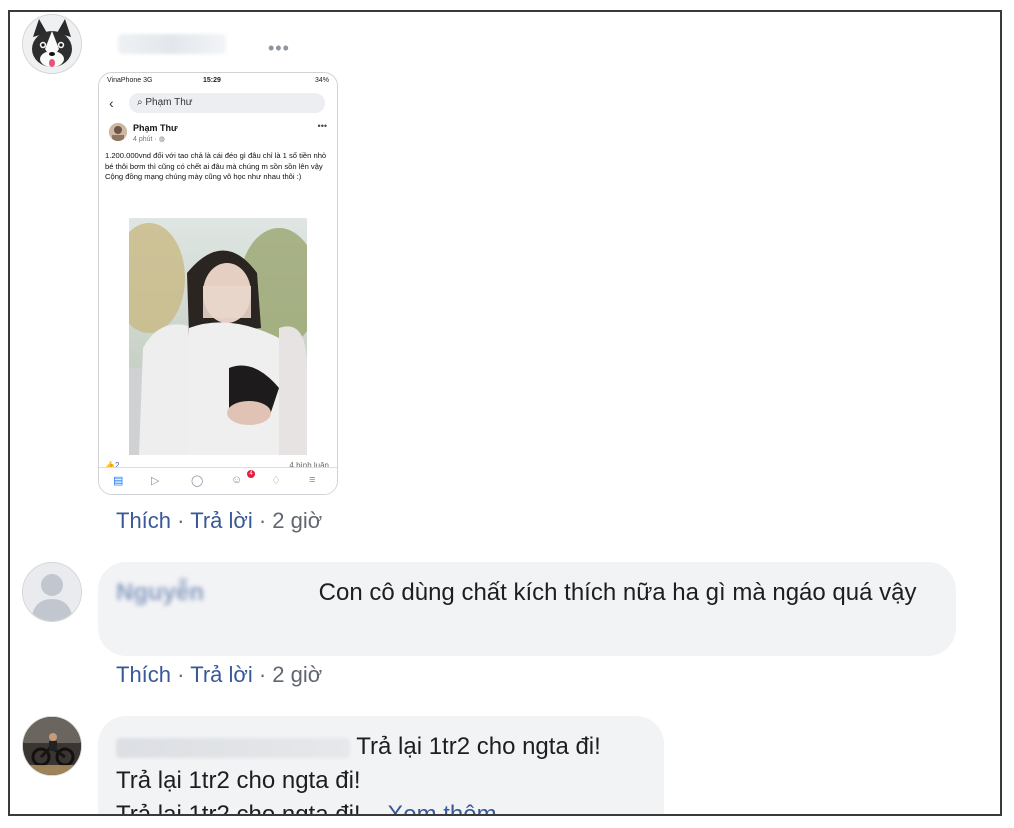  Describe the element at coordinates (212, 80) in the screenshot. I see `phone-clock: 15:29` at that location.